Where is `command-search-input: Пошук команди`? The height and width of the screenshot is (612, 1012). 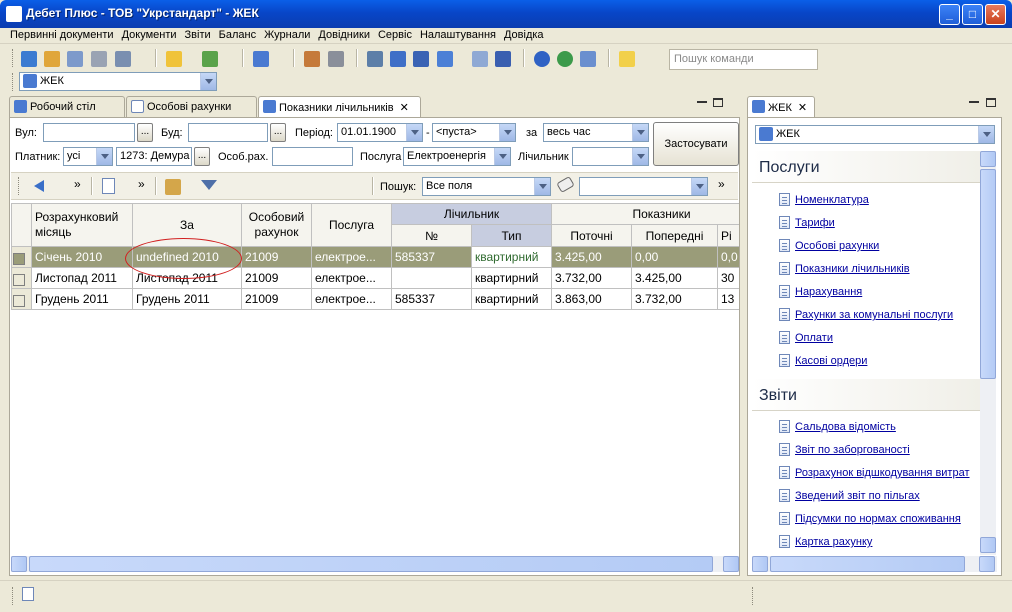 command-search-input: Пошук команди is located at coordinates (743, 59).